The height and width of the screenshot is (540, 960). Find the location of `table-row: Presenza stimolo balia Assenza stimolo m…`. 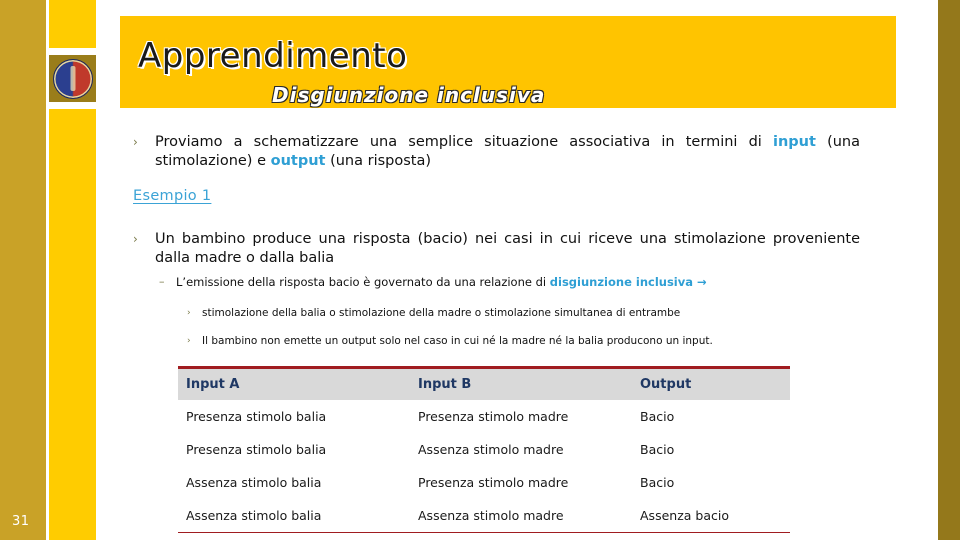

table-row: Presenza stimolo balia Assenza stimolo m… is located at coordinates (484, 449).